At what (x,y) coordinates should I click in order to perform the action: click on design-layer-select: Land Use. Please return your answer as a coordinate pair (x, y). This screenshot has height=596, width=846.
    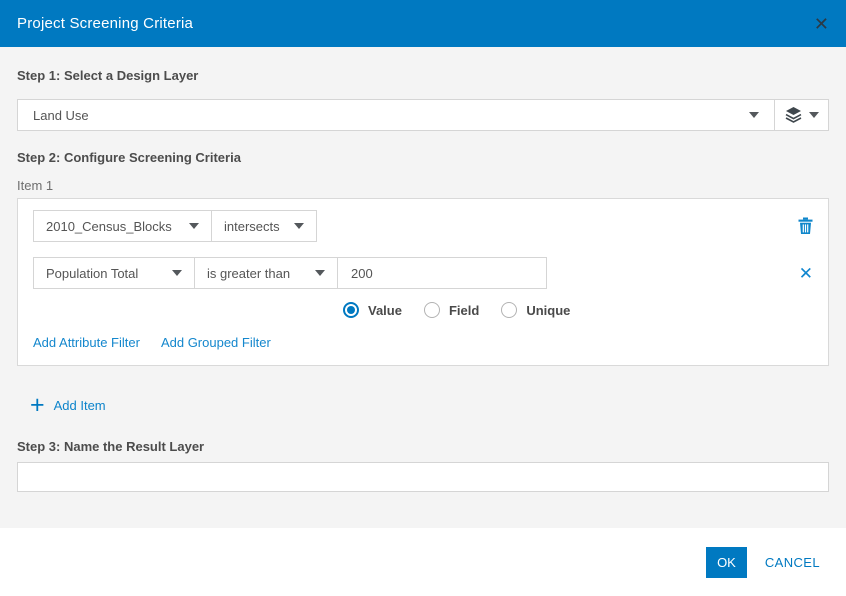
    Looking at the image, I should click on (423, 115).